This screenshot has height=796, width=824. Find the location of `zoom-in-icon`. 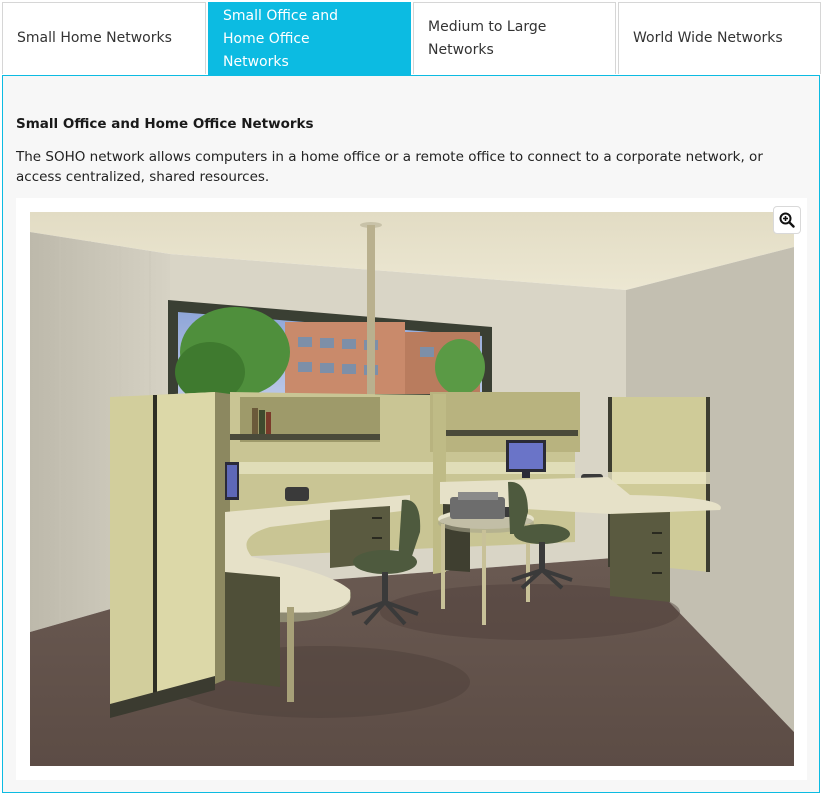

zoom-in-icon is located at coordinates (787, 220).